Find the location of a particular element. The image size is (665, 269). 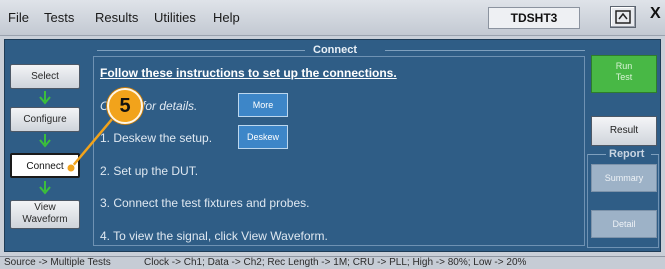

connect-button: Connect is located at coordinates (45, 165).